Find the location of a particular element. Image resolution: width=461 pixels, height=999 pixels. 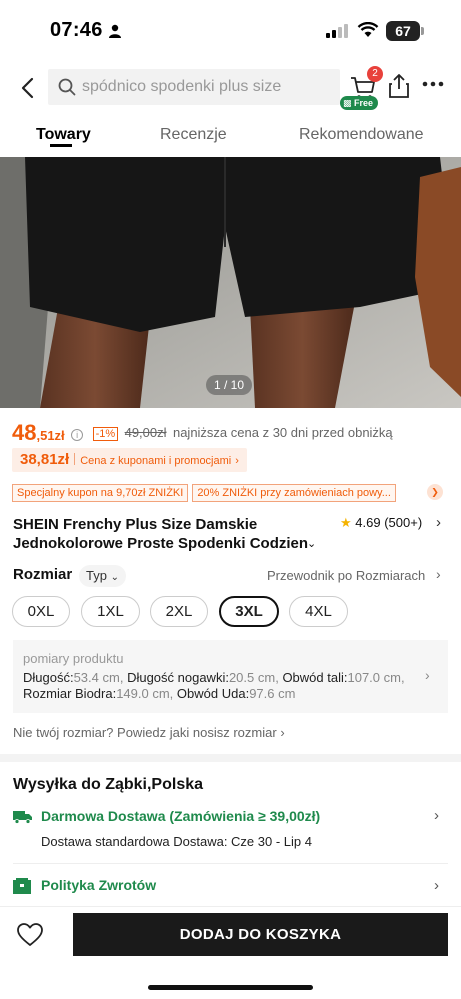

expand-title-chevron-icon: ⌄ is located at coordinates (311, 543).